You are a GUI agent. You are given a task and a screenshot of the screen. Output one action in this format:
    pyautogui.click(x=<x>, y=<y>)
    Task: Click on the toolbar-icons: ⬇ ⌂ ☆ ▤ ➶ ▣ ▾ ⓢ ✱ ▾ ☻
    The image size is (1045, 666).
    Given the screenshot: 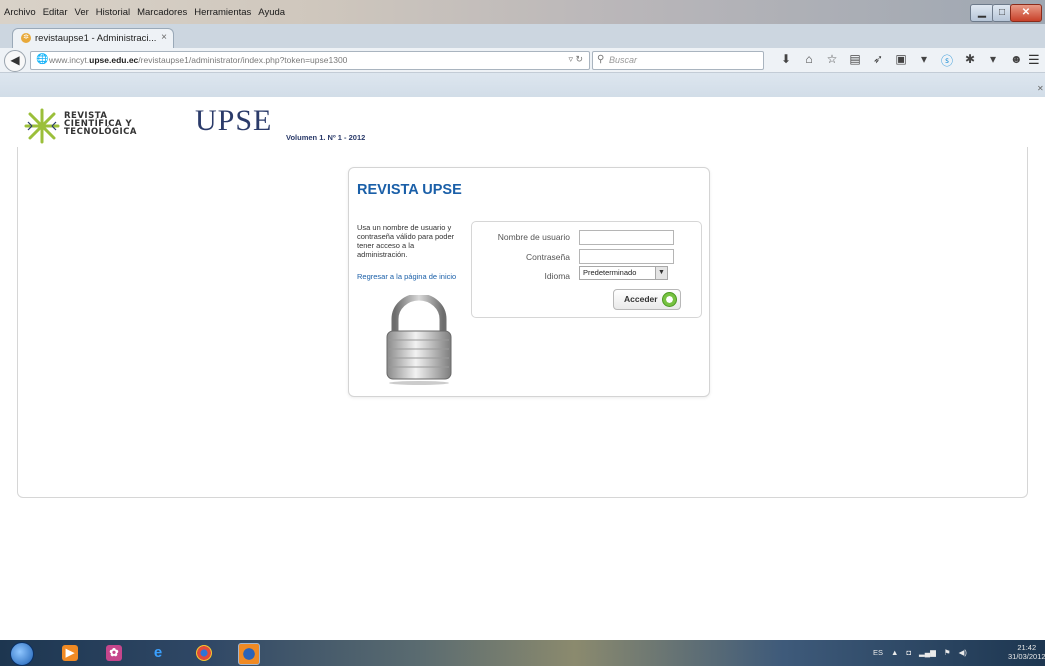 What is the action you would take?
    pyautogui.click(x=901, y=60)
    